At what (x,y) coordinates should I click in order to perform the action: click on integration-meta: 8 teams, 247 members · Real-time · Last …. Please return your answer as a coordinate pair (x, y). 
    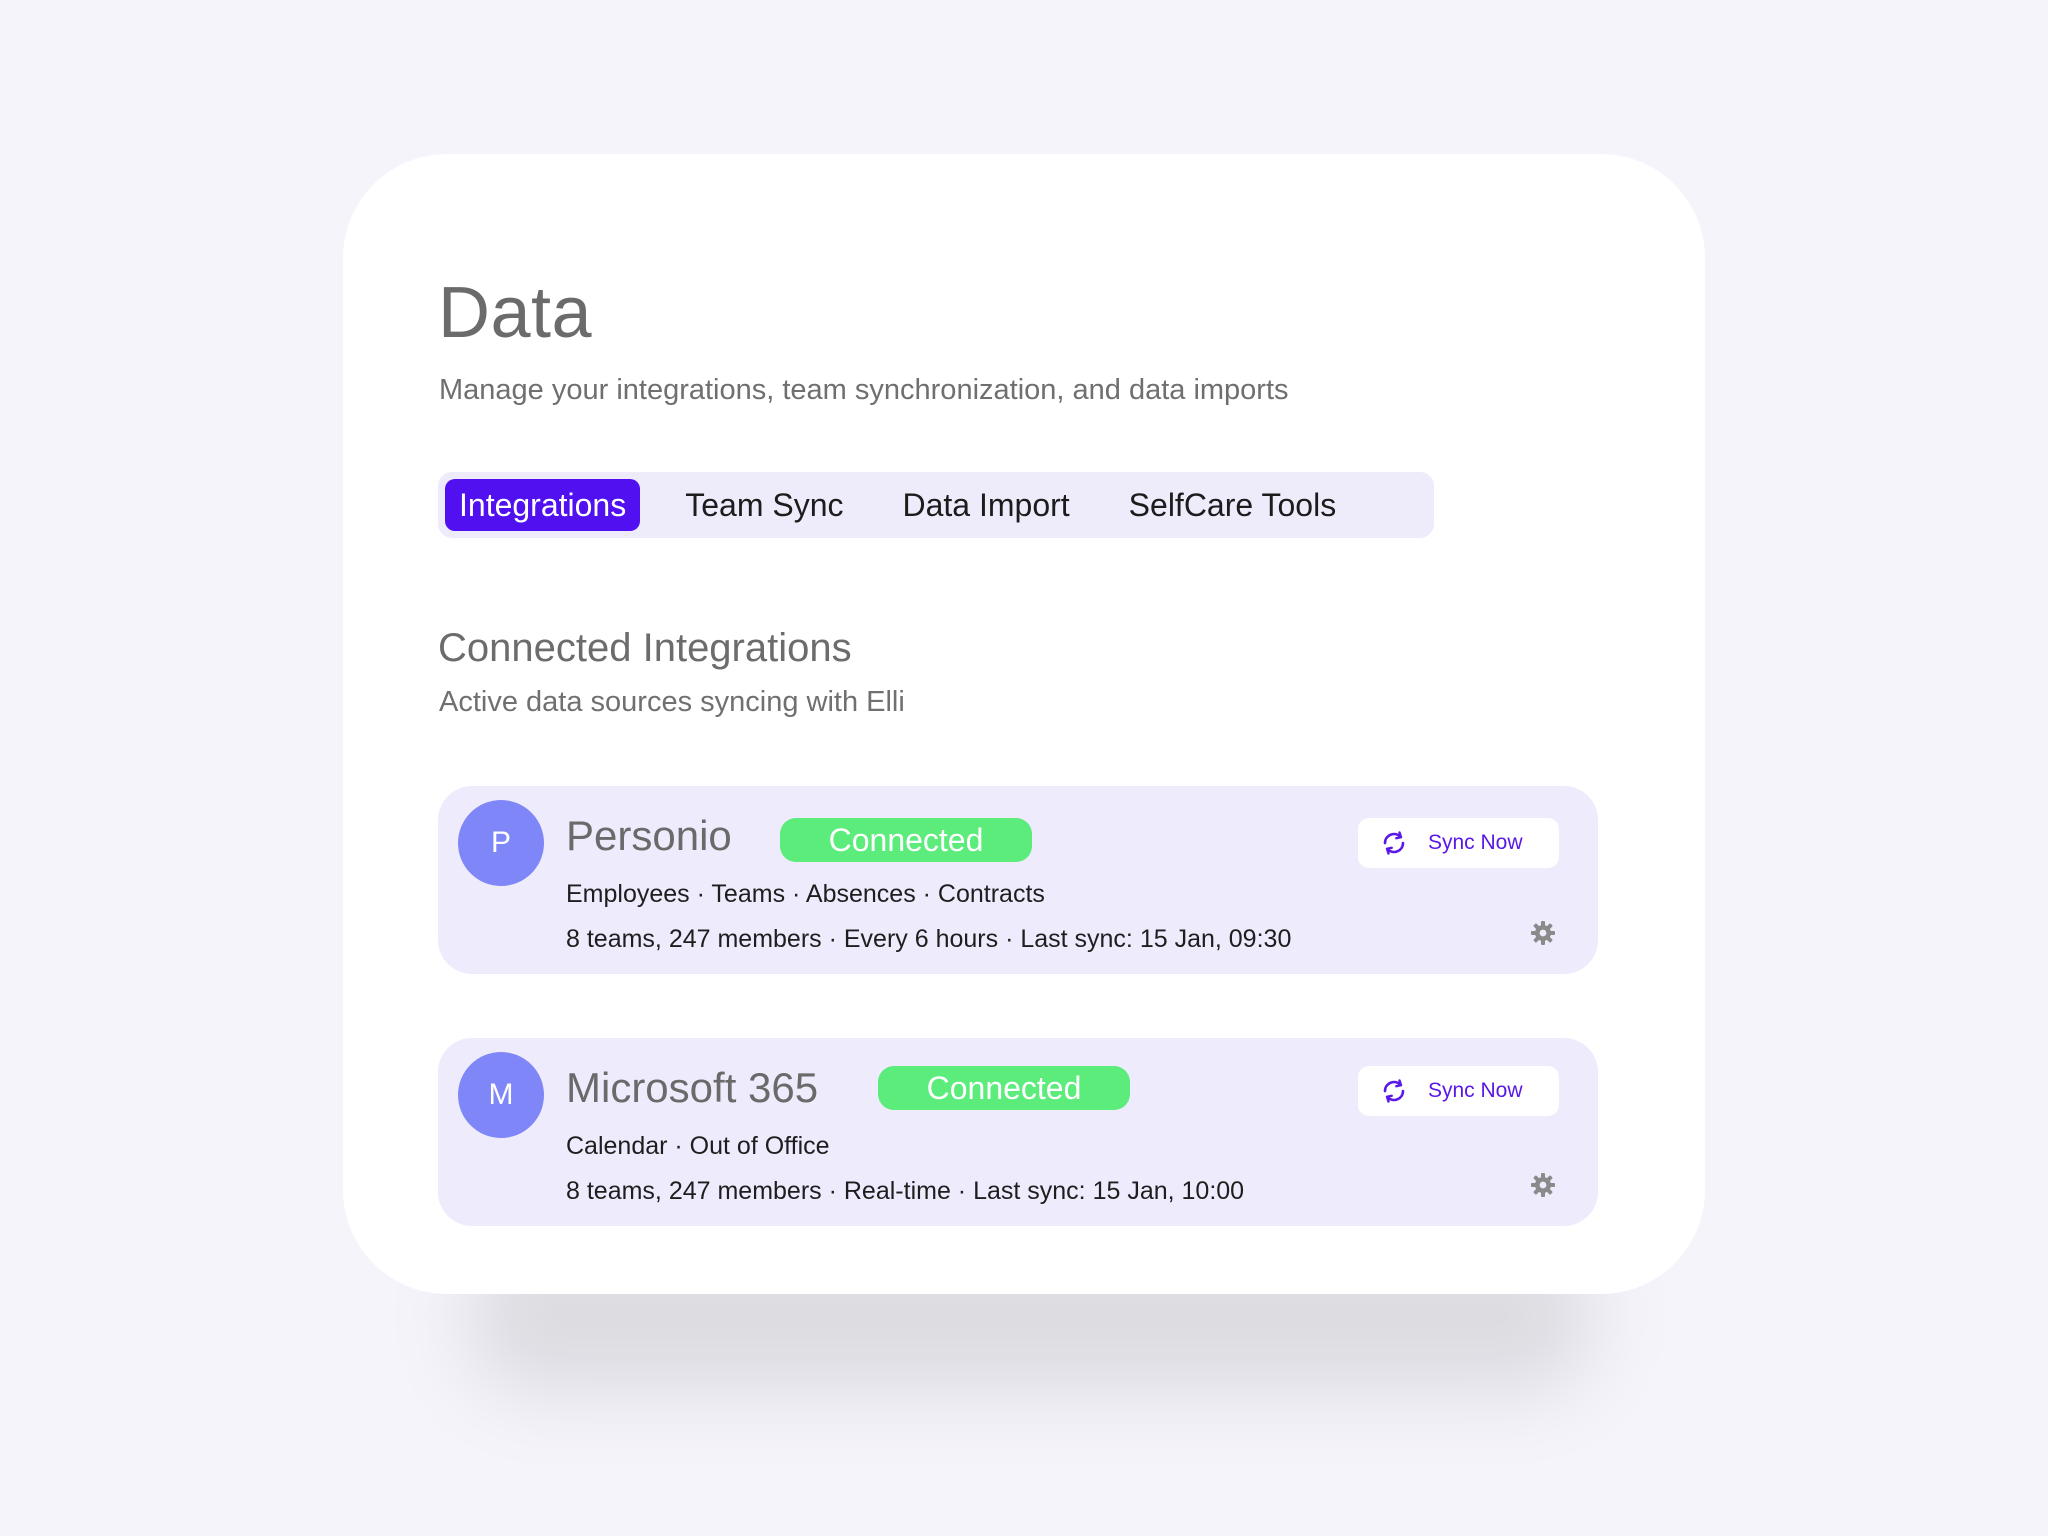
    Looking at the image, I should click on (905, 1191).